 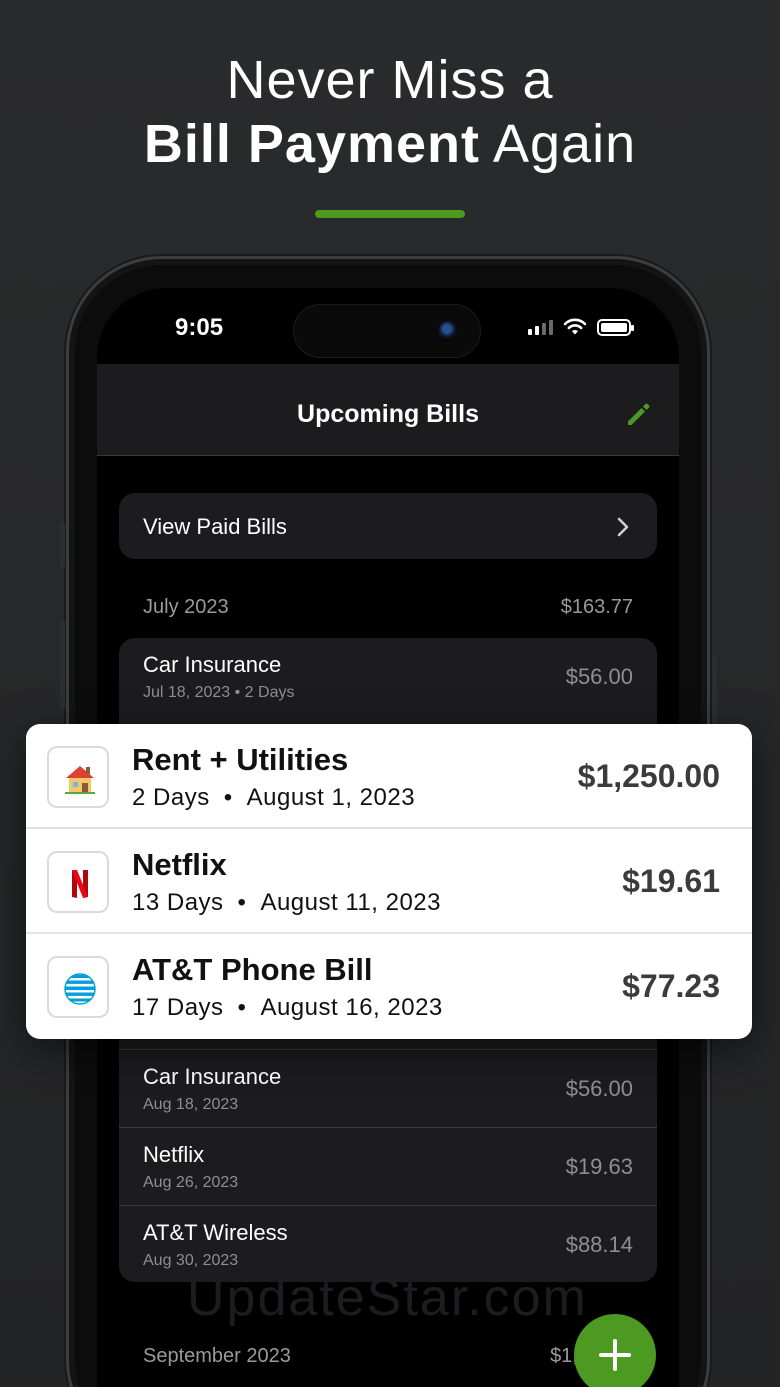 What do you see at coordinates (191, 1182) in the screenshot?
I see `bill-date: Aug 26, 2023` at bounding box center [191, 1182].